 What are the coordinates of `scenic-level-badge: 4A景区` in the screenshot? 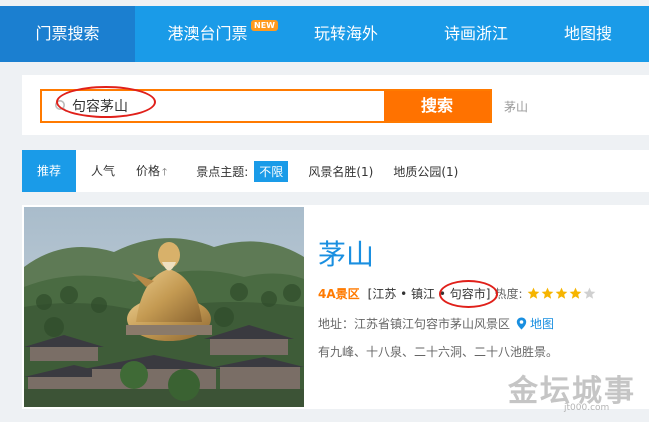 It's located at (339, 294).